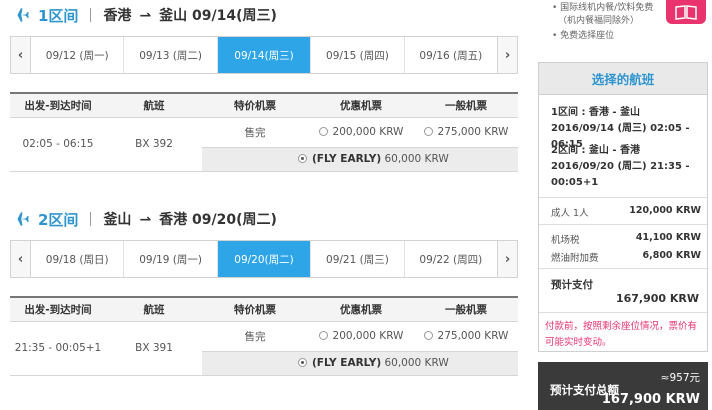 The height and width of the screenshot is (410, 712). Describe the element at coordinates (358, 259) in the screenshot. I see `date-tab: 09/21 (周三)` at that location.